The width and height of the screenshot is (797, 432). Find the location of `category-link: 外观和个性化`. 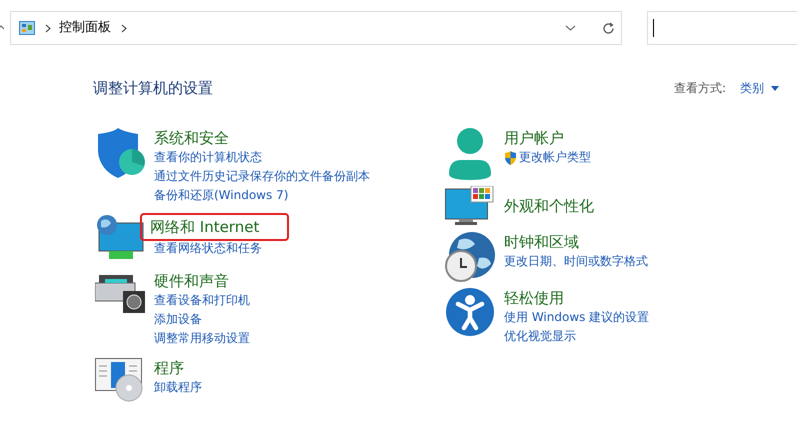

category-link: 外观和个性化 is located at coordinates (549, 206).